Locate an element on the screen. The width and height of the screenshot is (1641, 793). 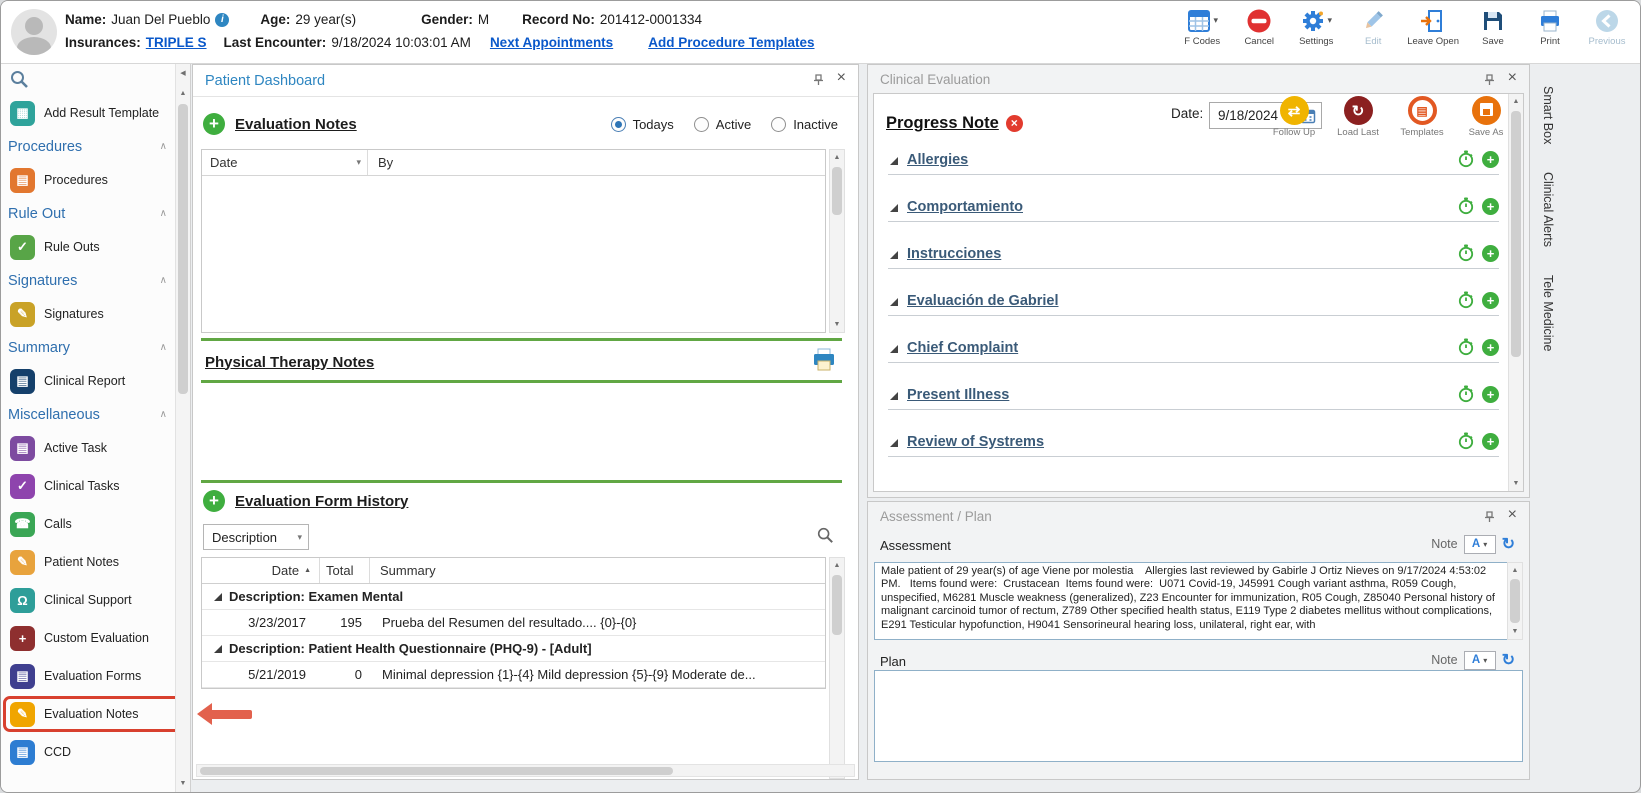
textarea-scrollbar is located at coordinates (1515, 601).